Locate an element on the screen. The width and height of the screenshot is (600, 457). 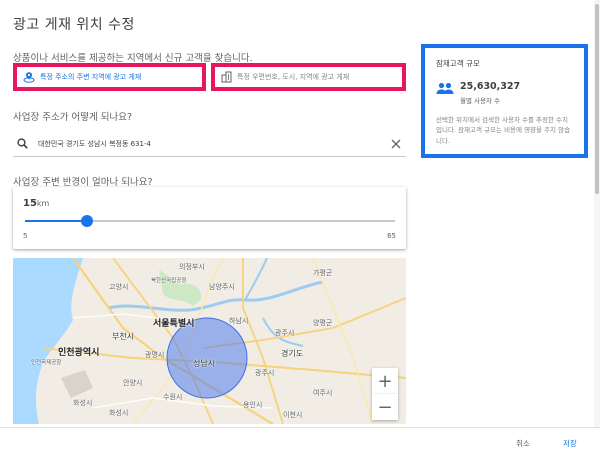
map-label-yangpyeong: 양평군 is located at coordinates (323, 323).